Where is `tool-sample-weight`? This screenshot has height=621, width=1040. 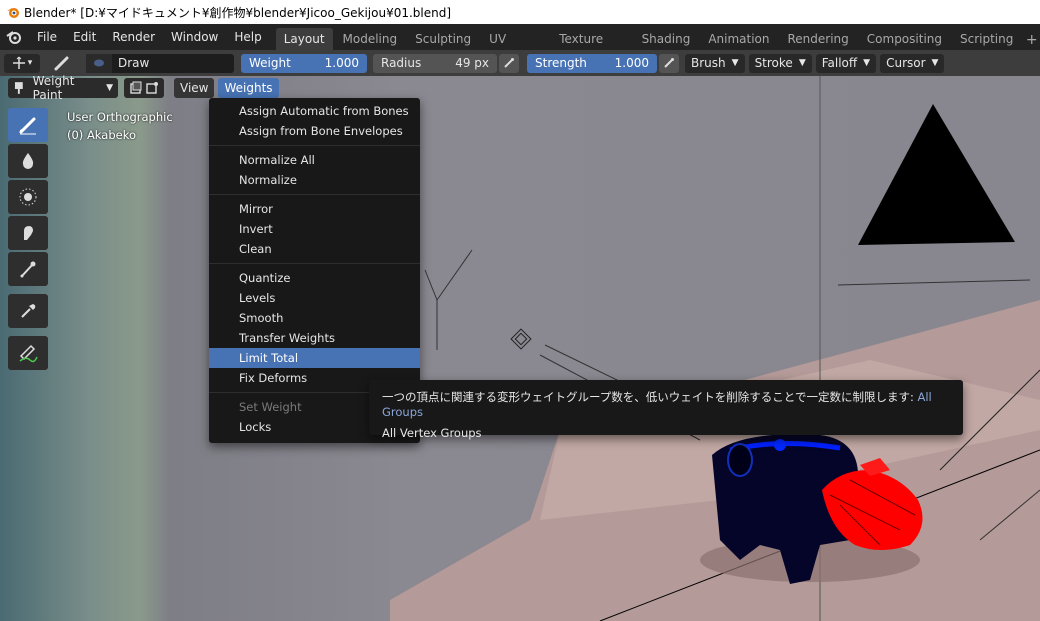
tool-sample-weight is located at coordinates (28, 311).